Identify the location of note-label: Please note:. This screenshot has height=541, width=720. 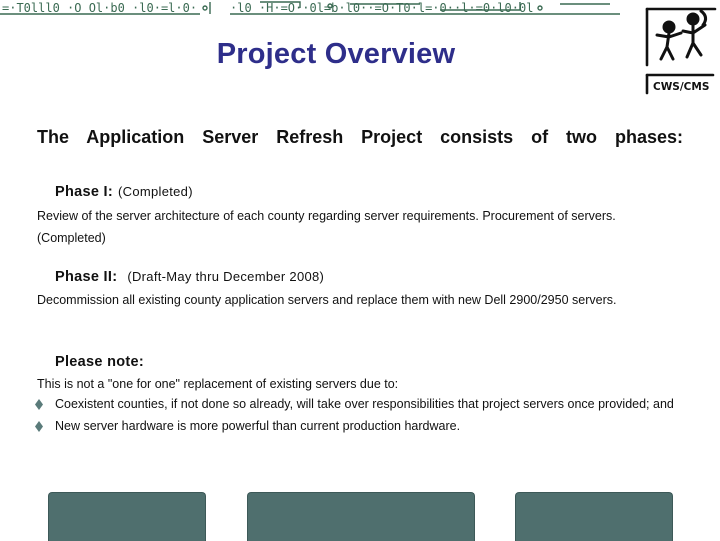
(100, 362).